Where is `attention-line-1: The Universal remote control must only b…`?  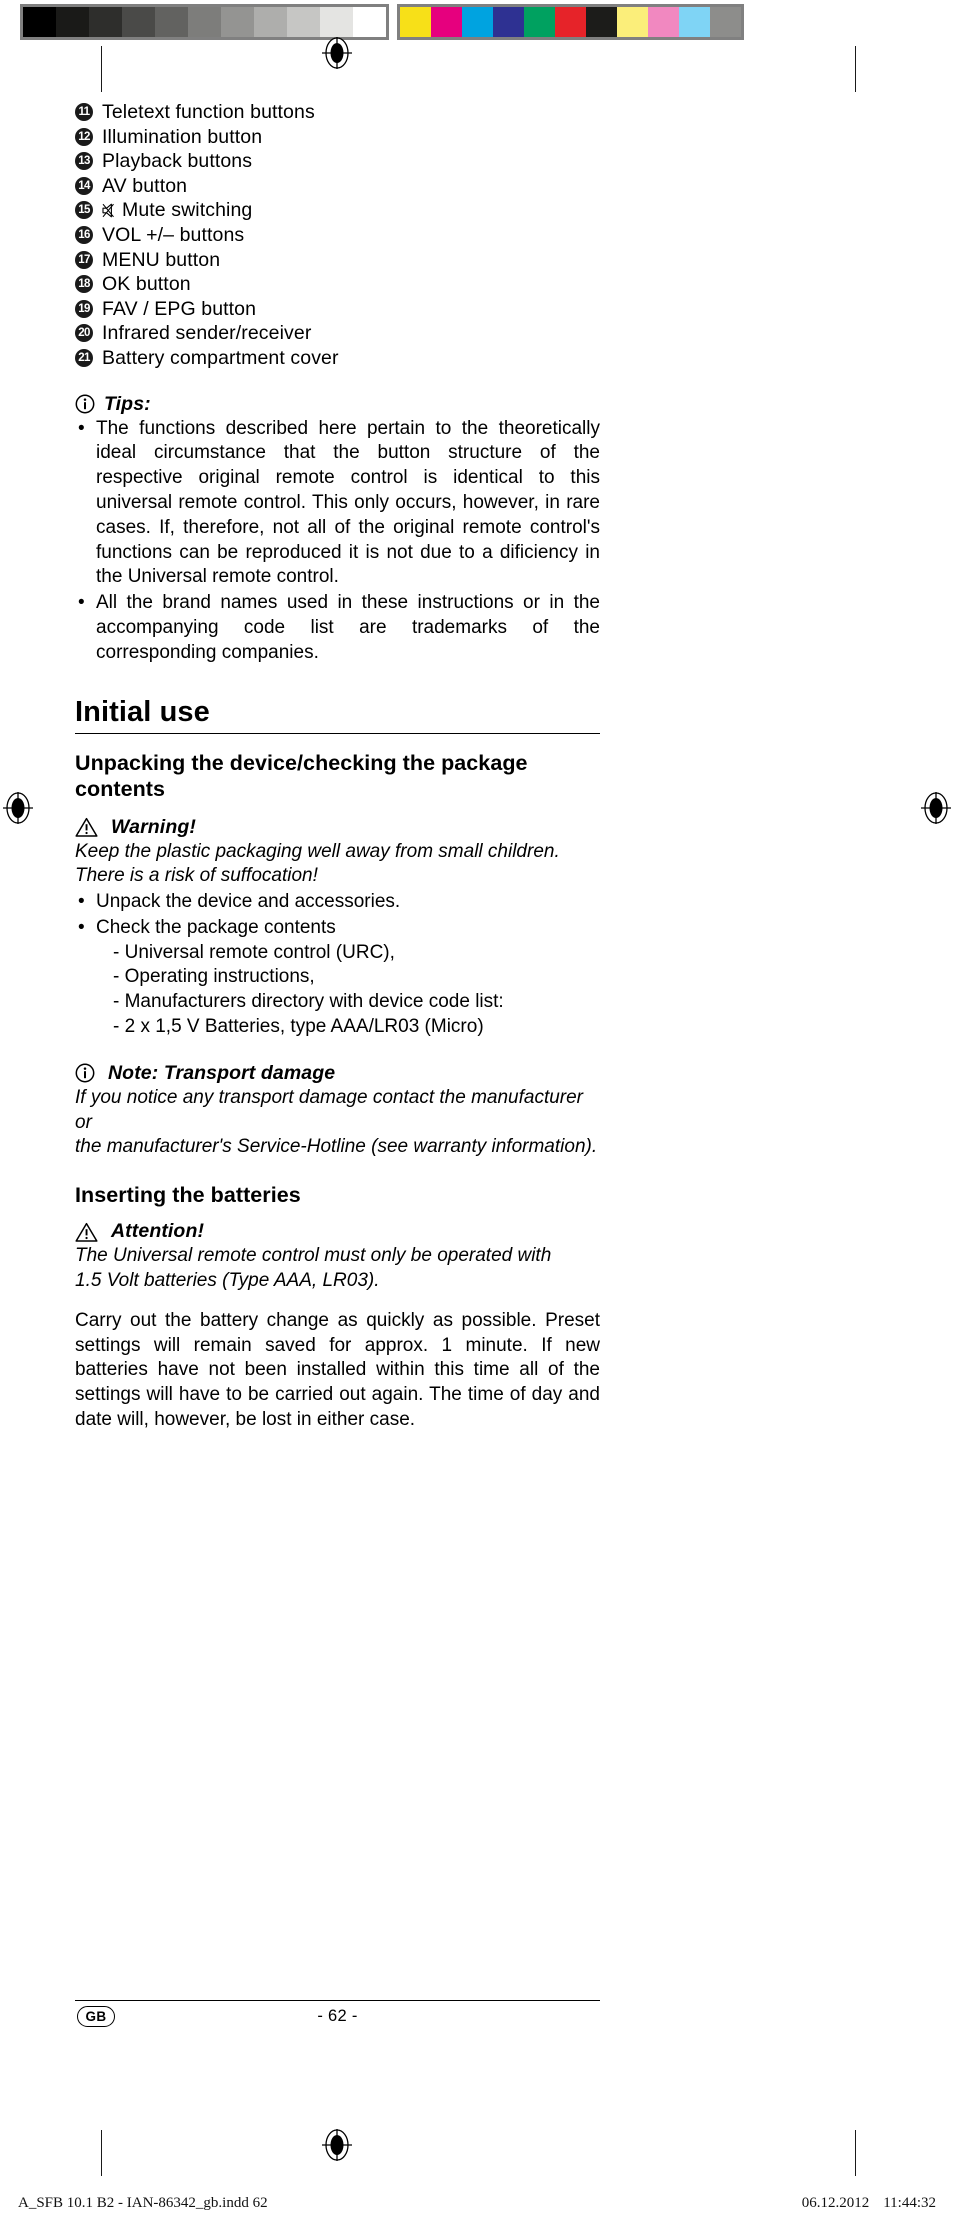
attention-line-1: The Universal remote control must only b… is located at coordinates (313, 1256).